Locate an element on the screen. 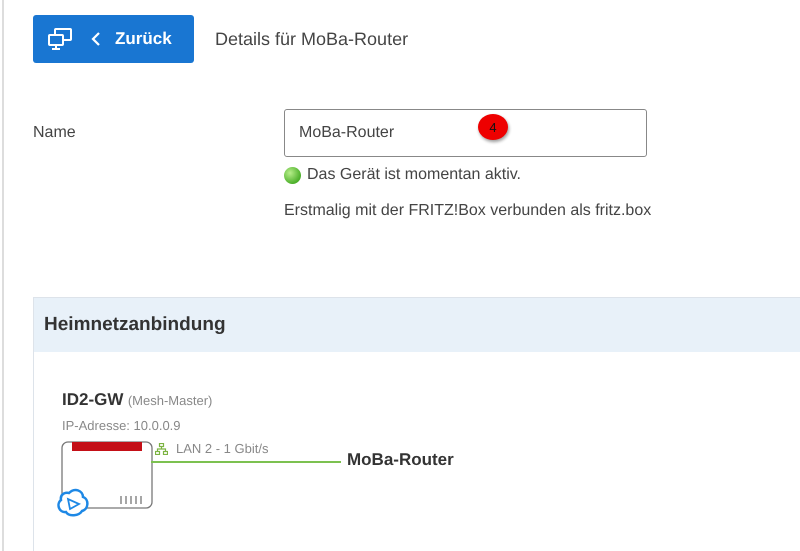 Image resolution: width=800 pixels, height=551 pixels. network-icon is located at coordinates (161, 448).